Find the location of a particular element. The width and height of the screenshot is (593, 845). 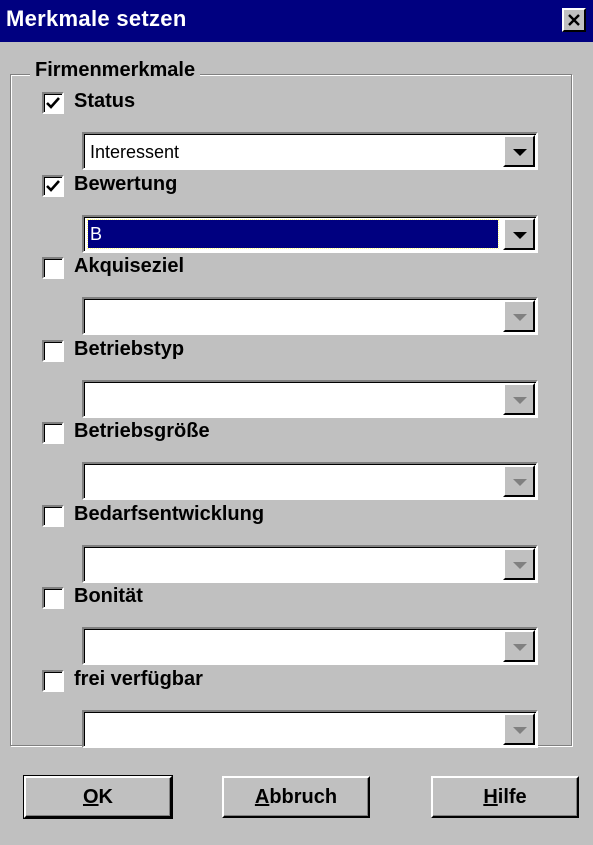

checkbox-label: Betriebstyp is located at coordinates (129, 349).